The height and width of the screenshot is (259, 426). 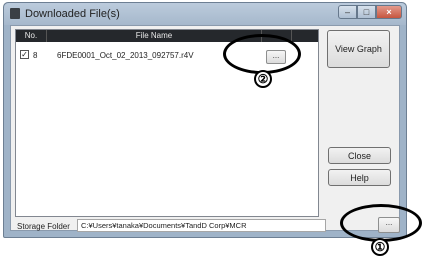 I want to click on row-checkbox: ✓, so click(x=24, y=54).